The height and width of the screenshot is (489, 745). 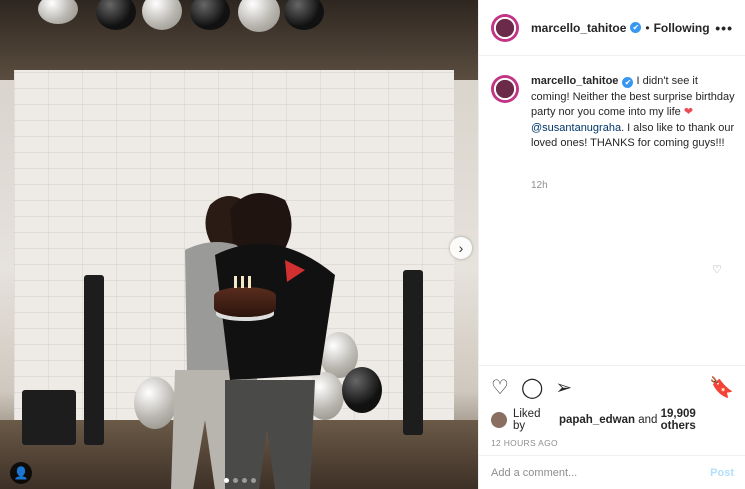 What do you see at coordinates (524, 443) in the screenshot?
I see `post-date: 12 HOURS AGO` at bounding box center [524, 443].